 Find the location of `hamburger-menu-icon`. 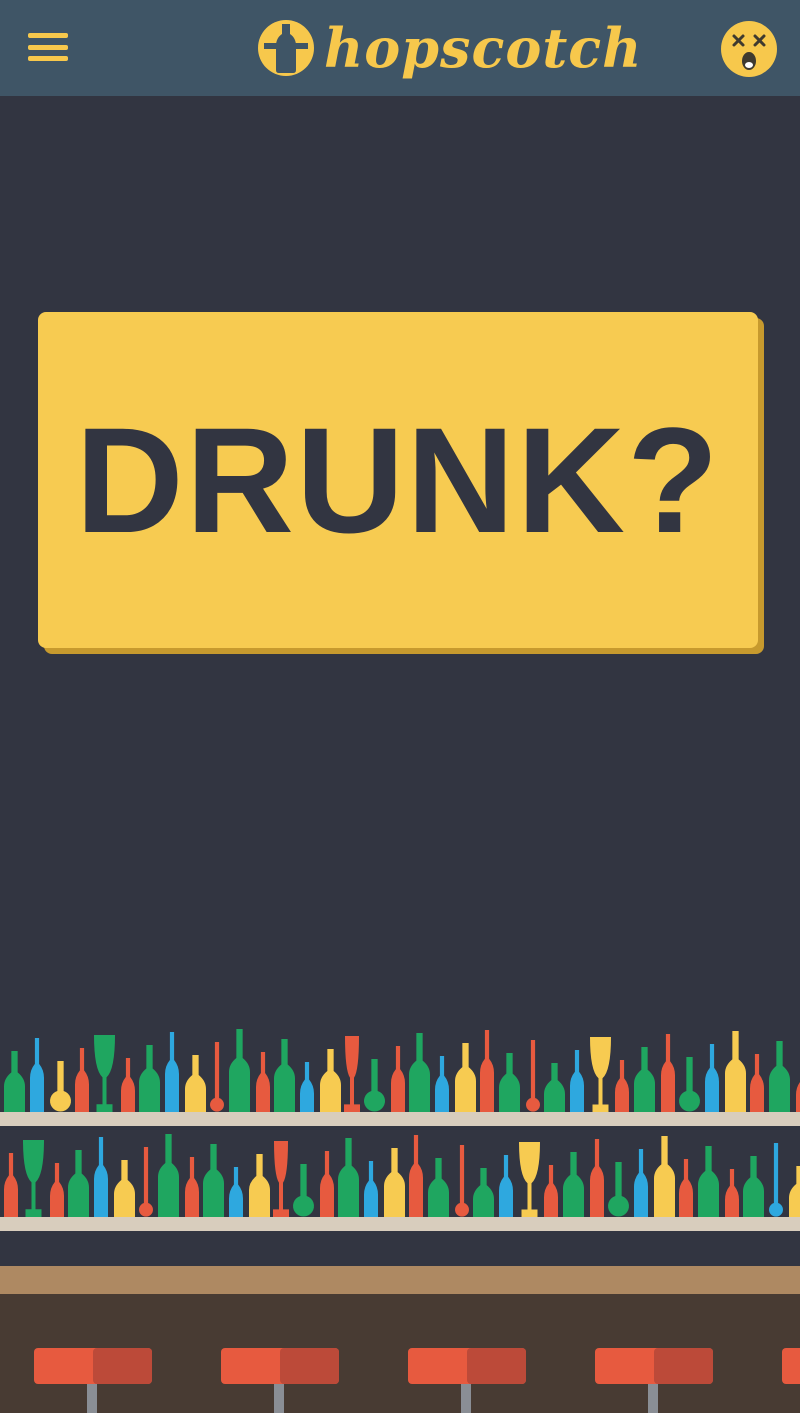

hamburger-menu-icon is located at coordinates (48, 47).